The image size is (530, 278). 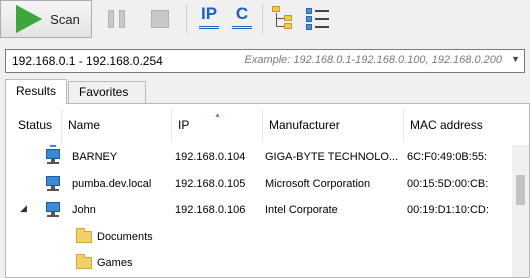 I want to click on col-ip-label: IP, so click(x=184, y=125).